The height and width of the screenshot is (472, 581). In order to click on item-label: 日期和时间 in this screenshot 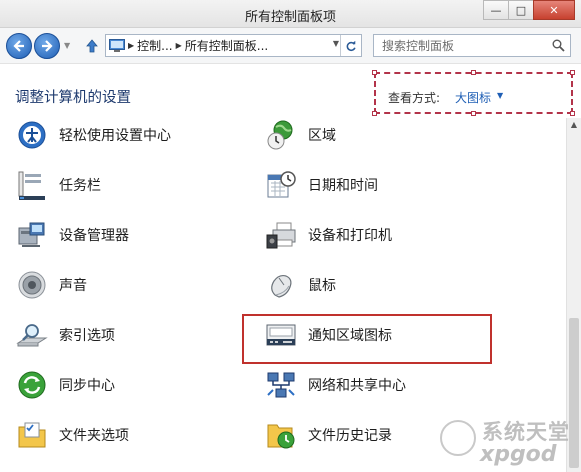, I will do `click(343, 186)`.